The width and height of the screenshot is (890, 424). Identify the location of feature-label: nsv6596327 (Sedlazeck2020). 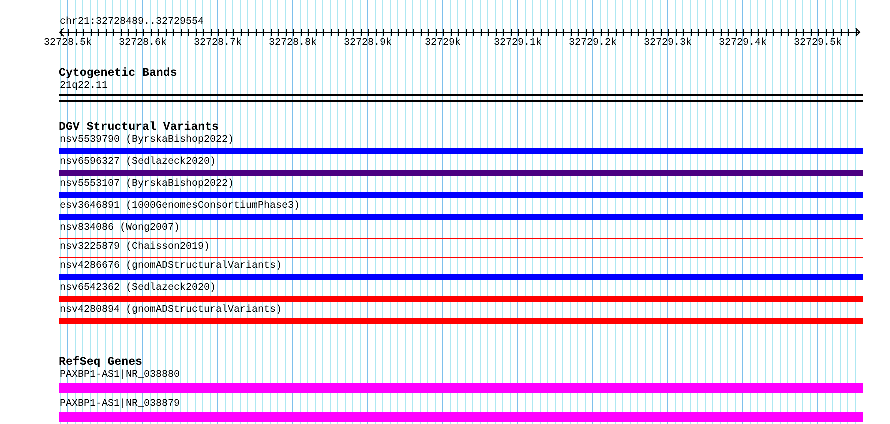
(137, 163).